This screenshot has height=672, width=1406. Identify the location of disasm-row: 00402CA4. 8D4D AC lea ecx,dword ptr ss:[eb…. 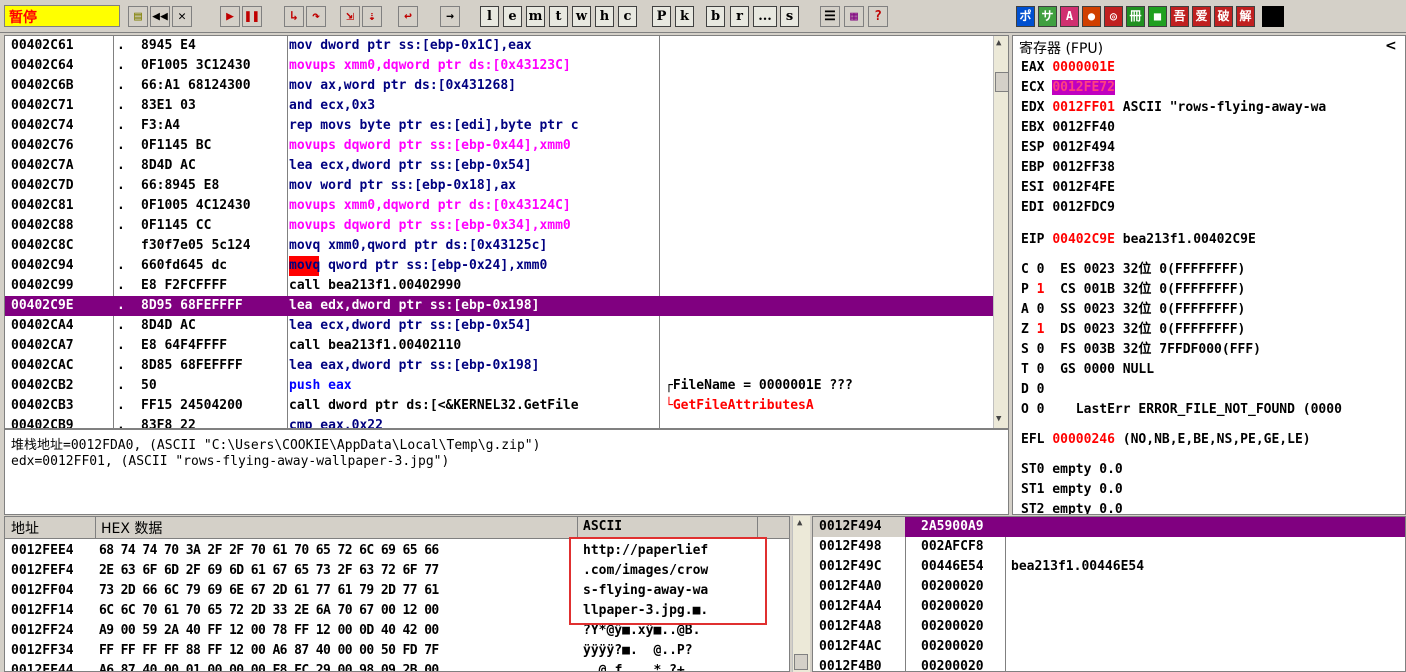
(500, 326).